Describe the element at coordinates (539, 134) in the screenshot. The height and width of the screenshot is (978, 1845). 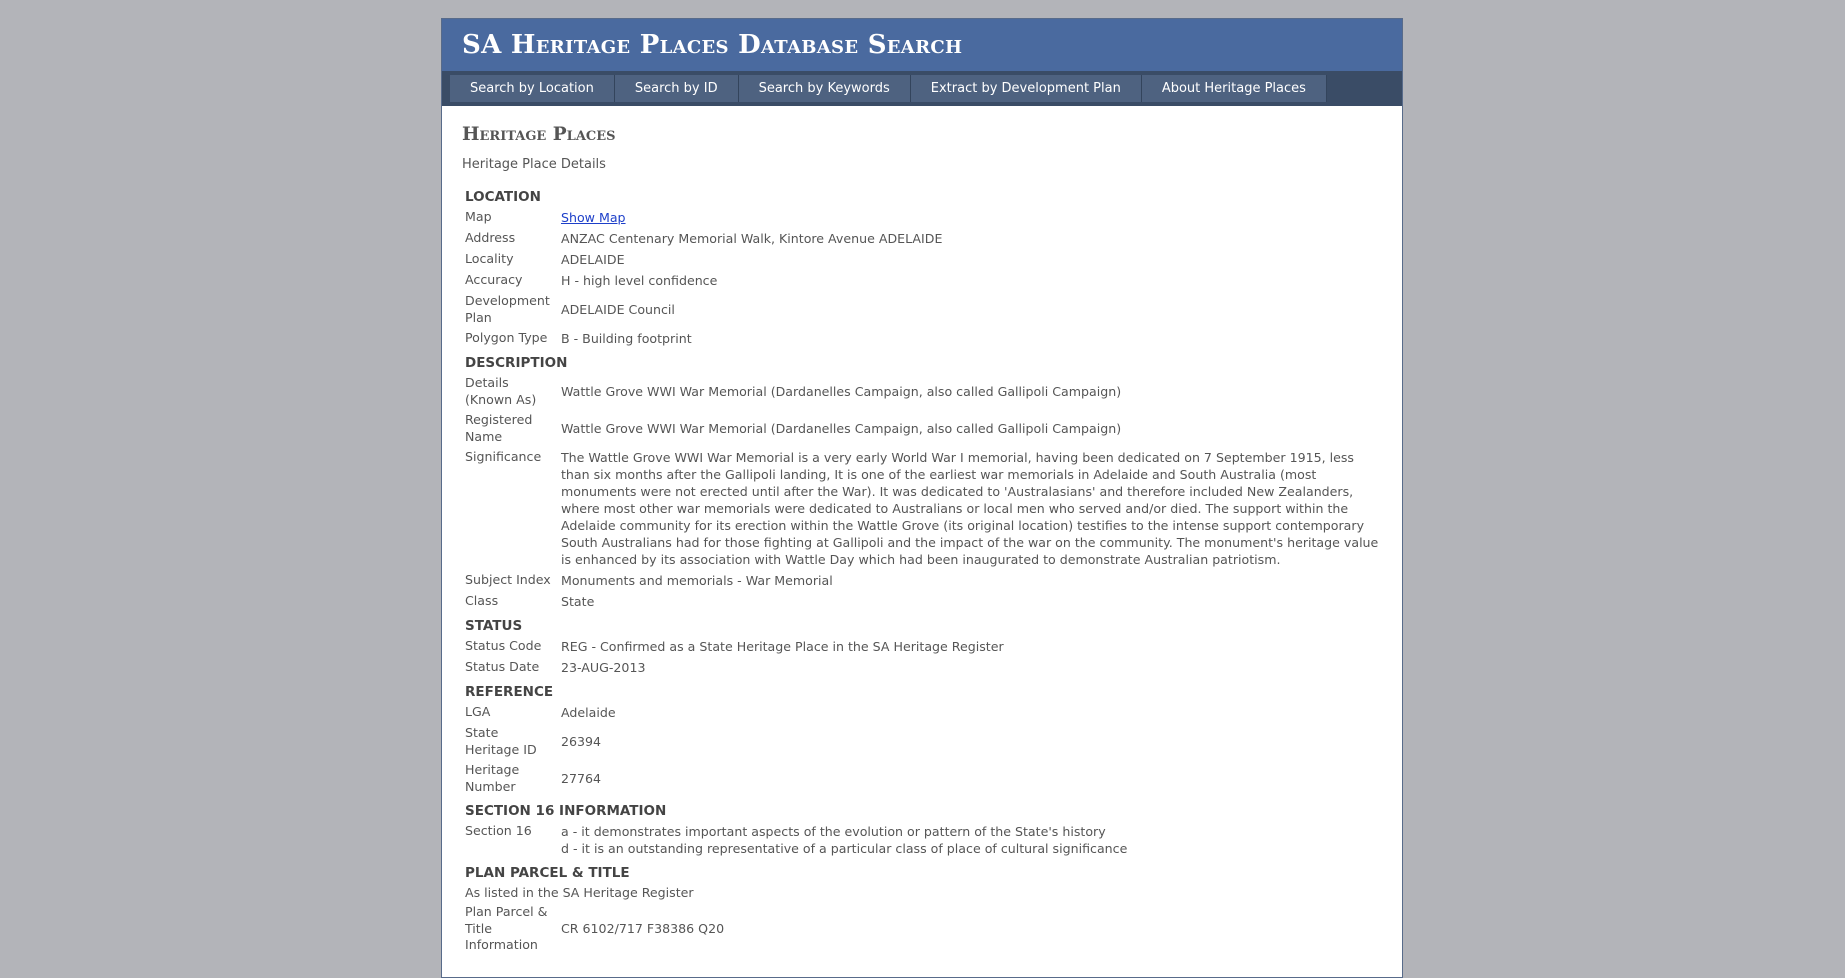
I see `page-heading: Heritage Places` at that location.